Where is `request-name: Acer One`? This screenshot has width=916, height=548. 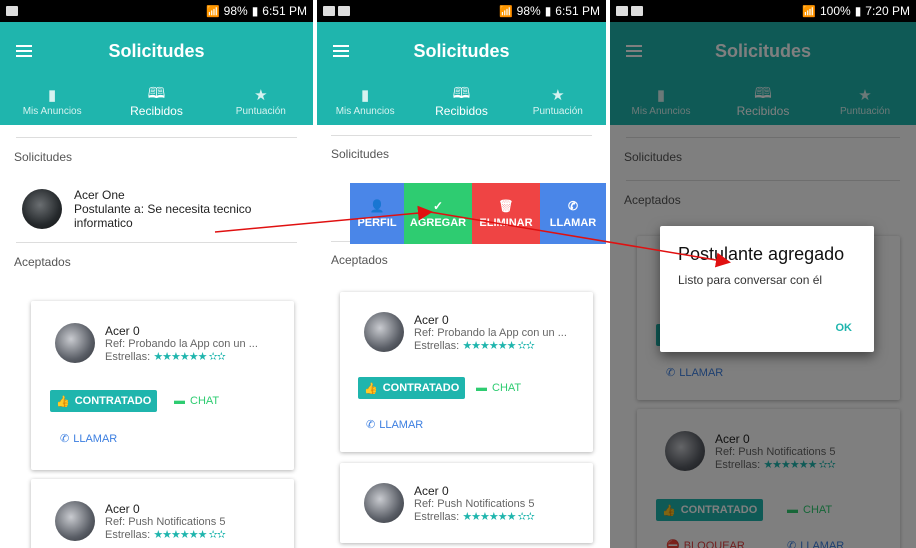 request-name: Acer One is located at coordinates (99, 195).